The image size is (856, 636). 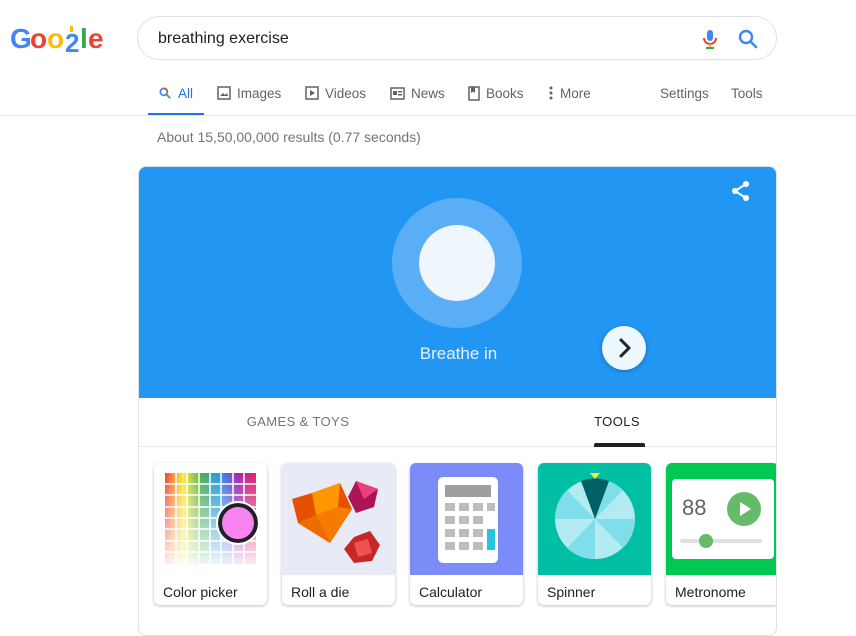 What do you see at coordinates (418, 39) in the screenshot?
I see `search-input` at bounding box center [418, 39].